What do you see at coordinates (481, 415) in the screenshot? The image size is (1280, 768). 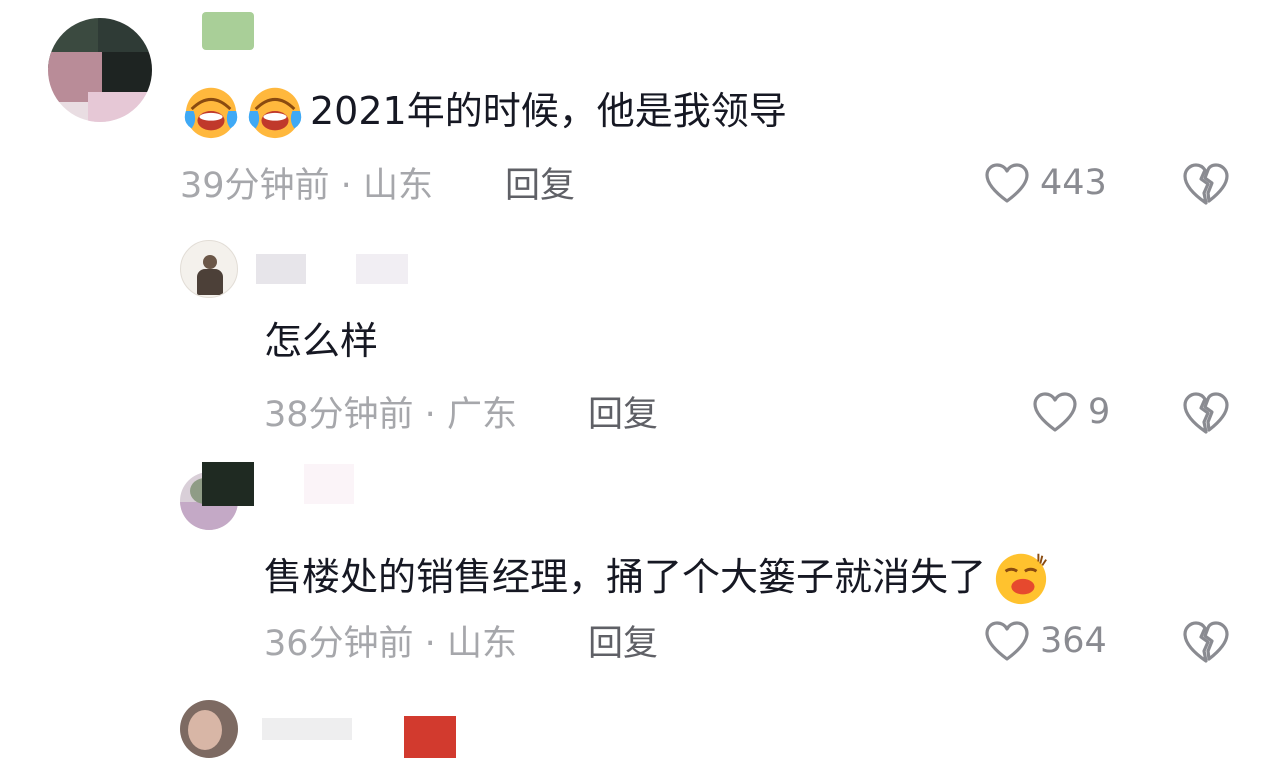 I see `comment-location: 广东` at bounding box center [481, 415].